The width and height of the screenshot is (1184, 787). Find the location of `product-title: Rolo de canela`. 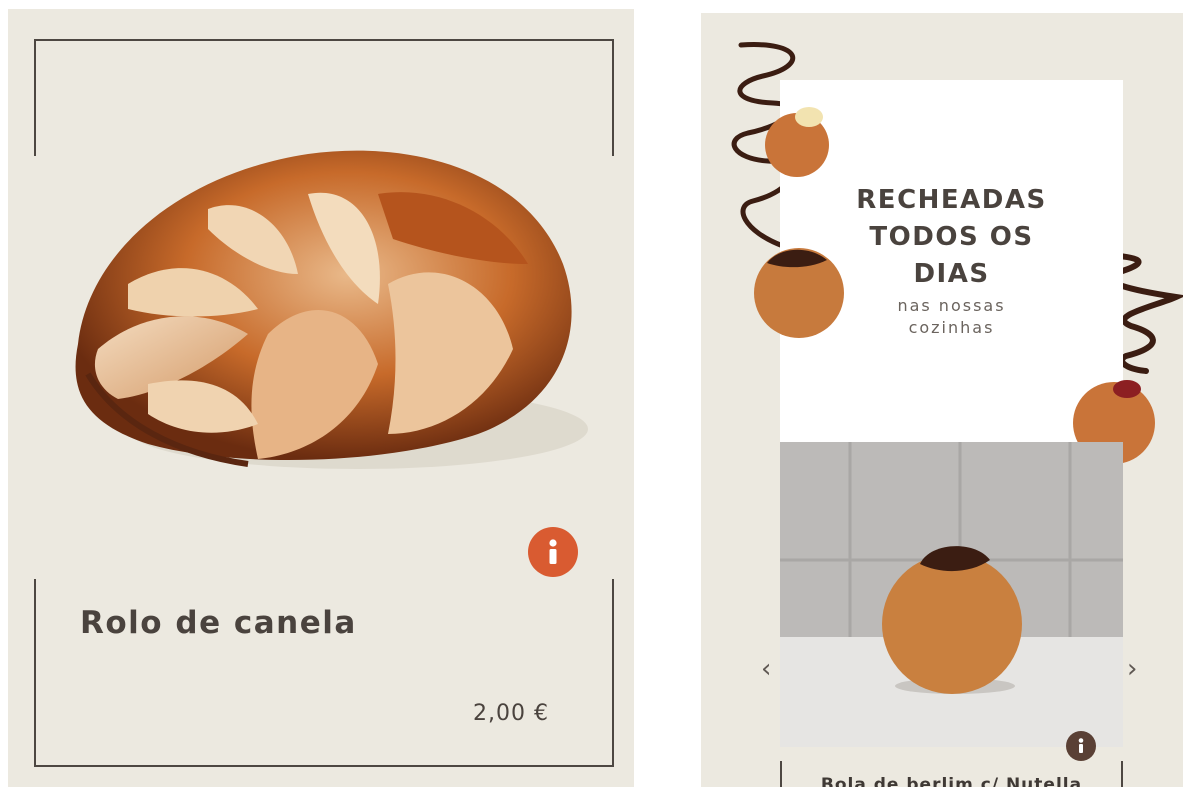

product-title: Rolo de canela is located at coordinates (218, 623).